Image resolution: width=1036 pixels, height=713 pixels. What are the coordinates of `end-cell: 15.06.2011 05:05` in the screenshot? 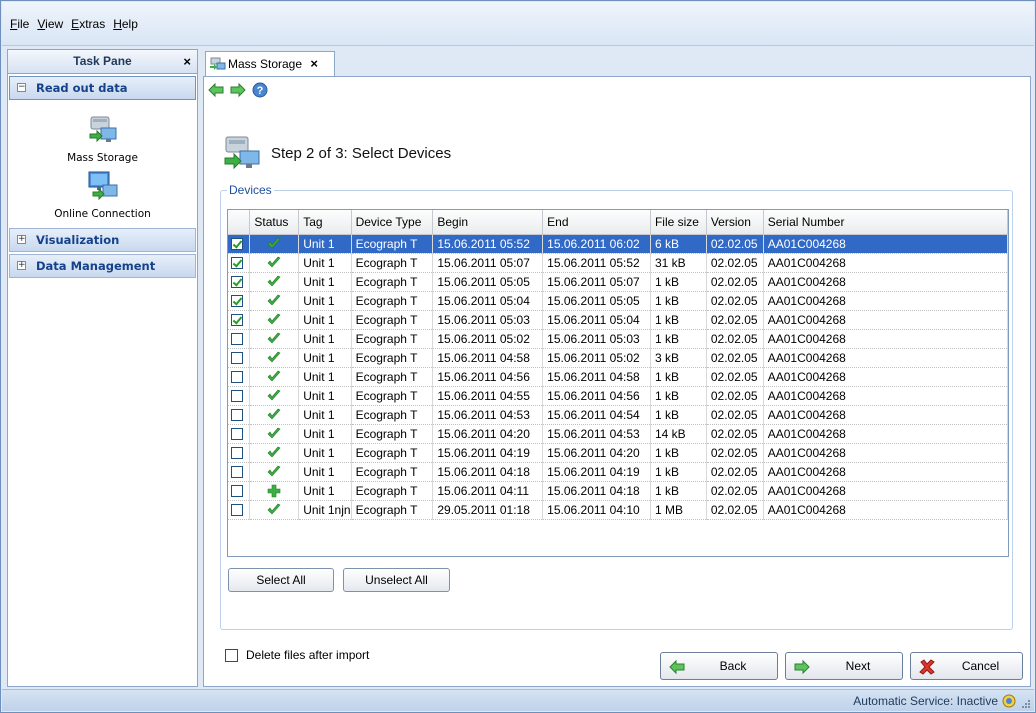 It's located at (596, 301).